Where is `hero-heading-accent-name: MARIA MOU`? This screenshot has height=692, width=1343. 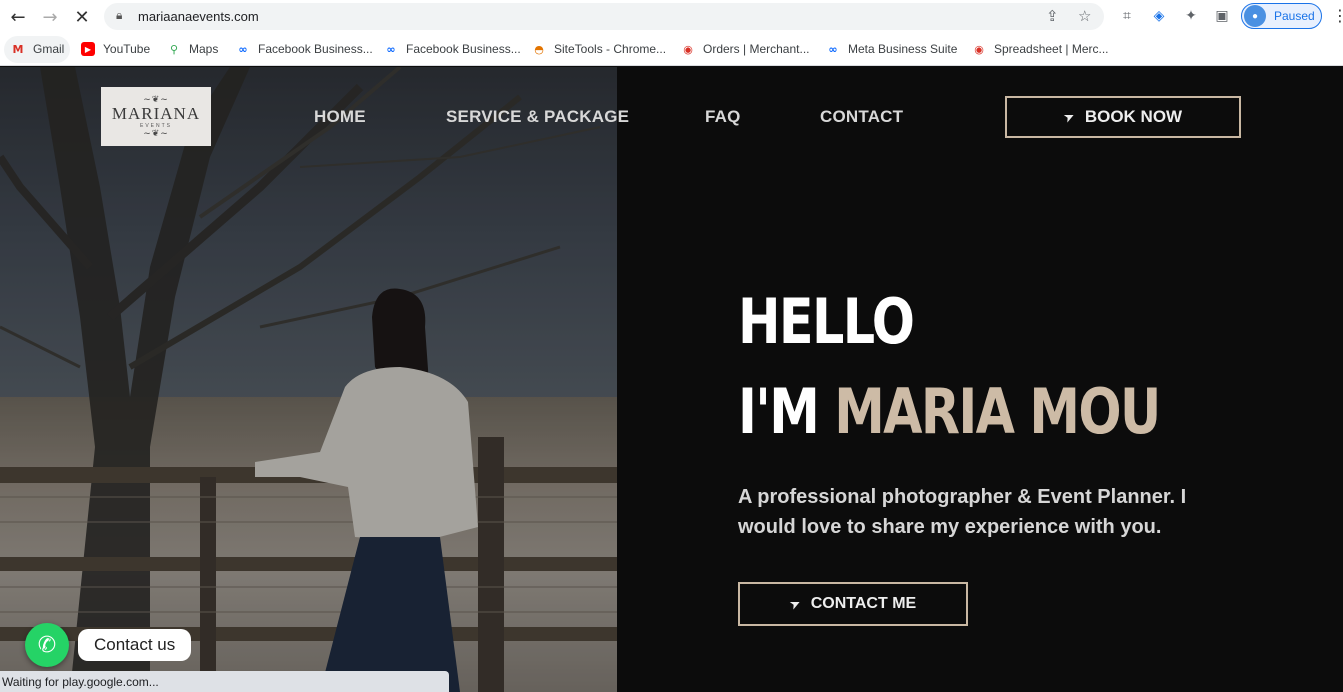
hero-heading-accent-name: MARIA MOU is located at coordinates (997, 411).